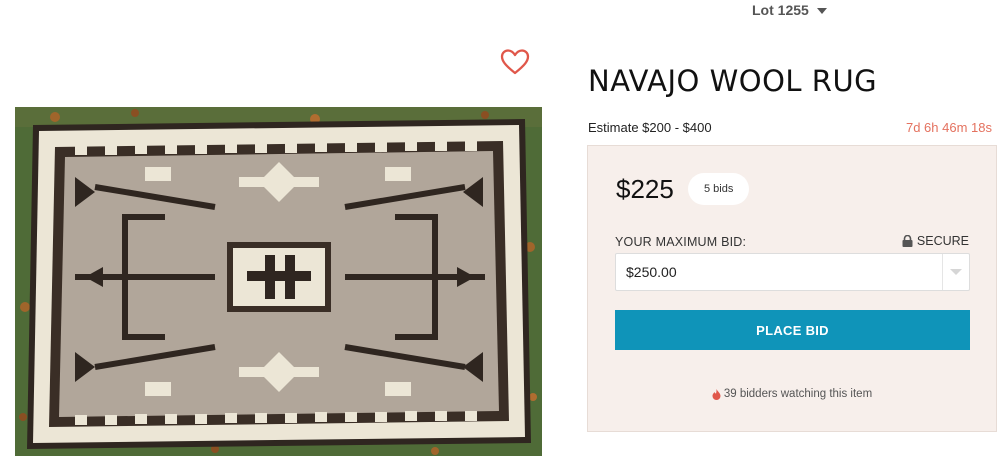 This screenshot has width=1008, height=464. I want to click on bid-count-badge: 5 bids, so click(719, 189).